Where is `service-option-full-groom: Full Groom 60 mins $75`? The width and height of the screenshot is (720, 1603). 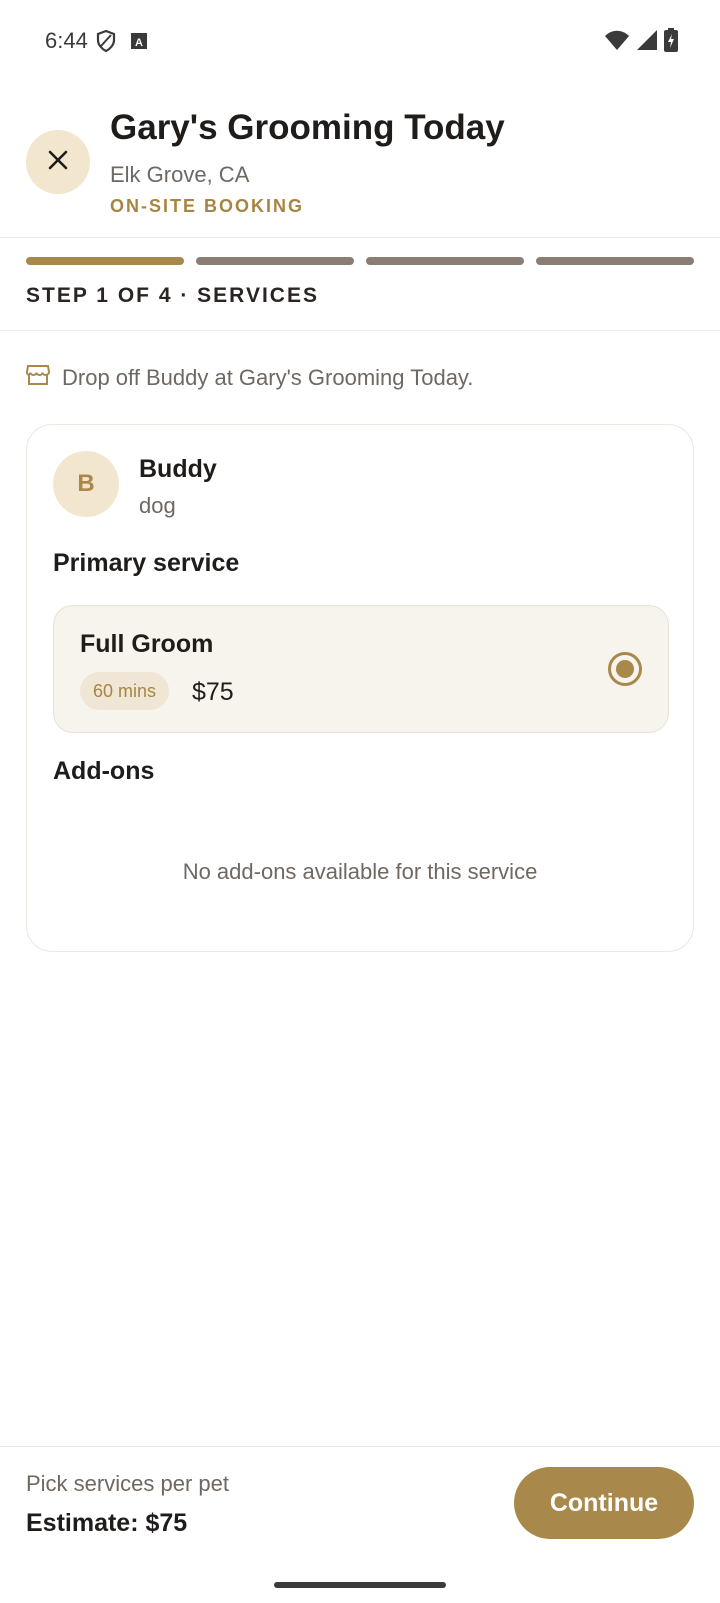 service-option-full-groom: Full Groom 60 mins $75 is located at coordinates (361, 669).